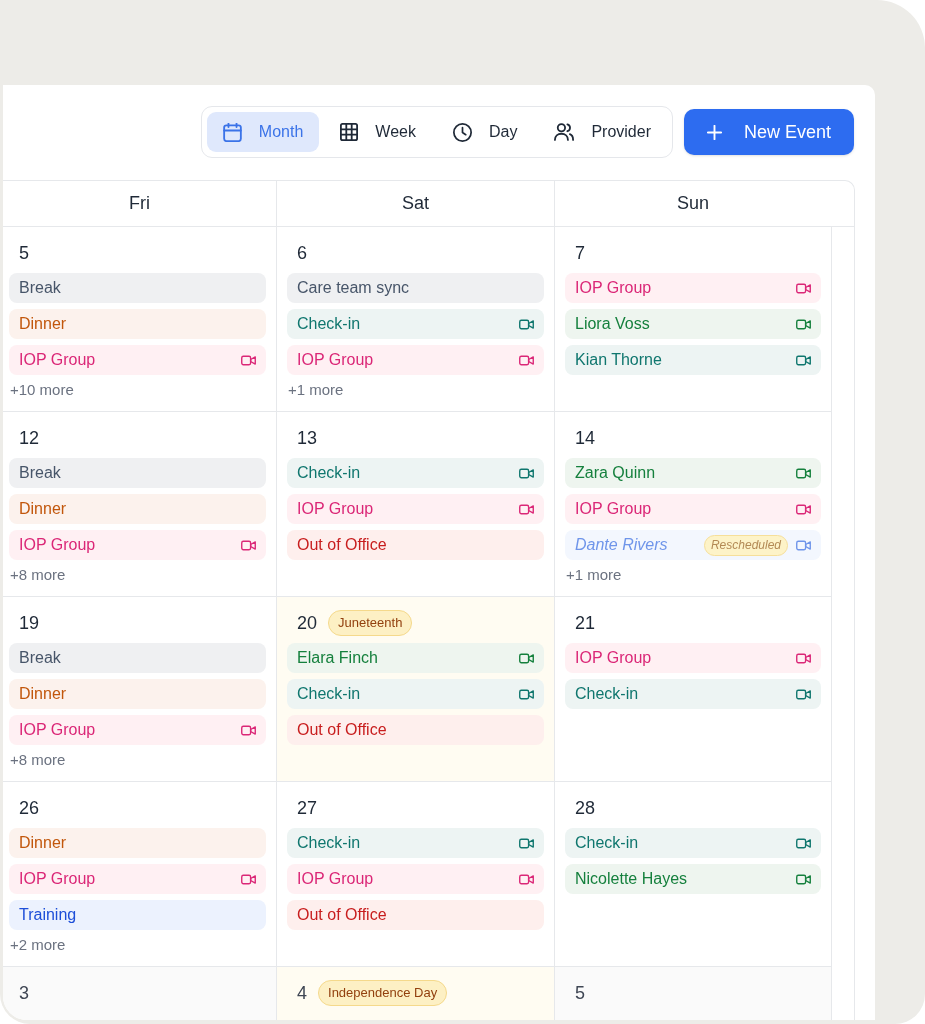 This screenshot has width=925, height=1024. Describe the element at coordinates (302, 253) in the screenshot. I see `date-number: 6` at that location.